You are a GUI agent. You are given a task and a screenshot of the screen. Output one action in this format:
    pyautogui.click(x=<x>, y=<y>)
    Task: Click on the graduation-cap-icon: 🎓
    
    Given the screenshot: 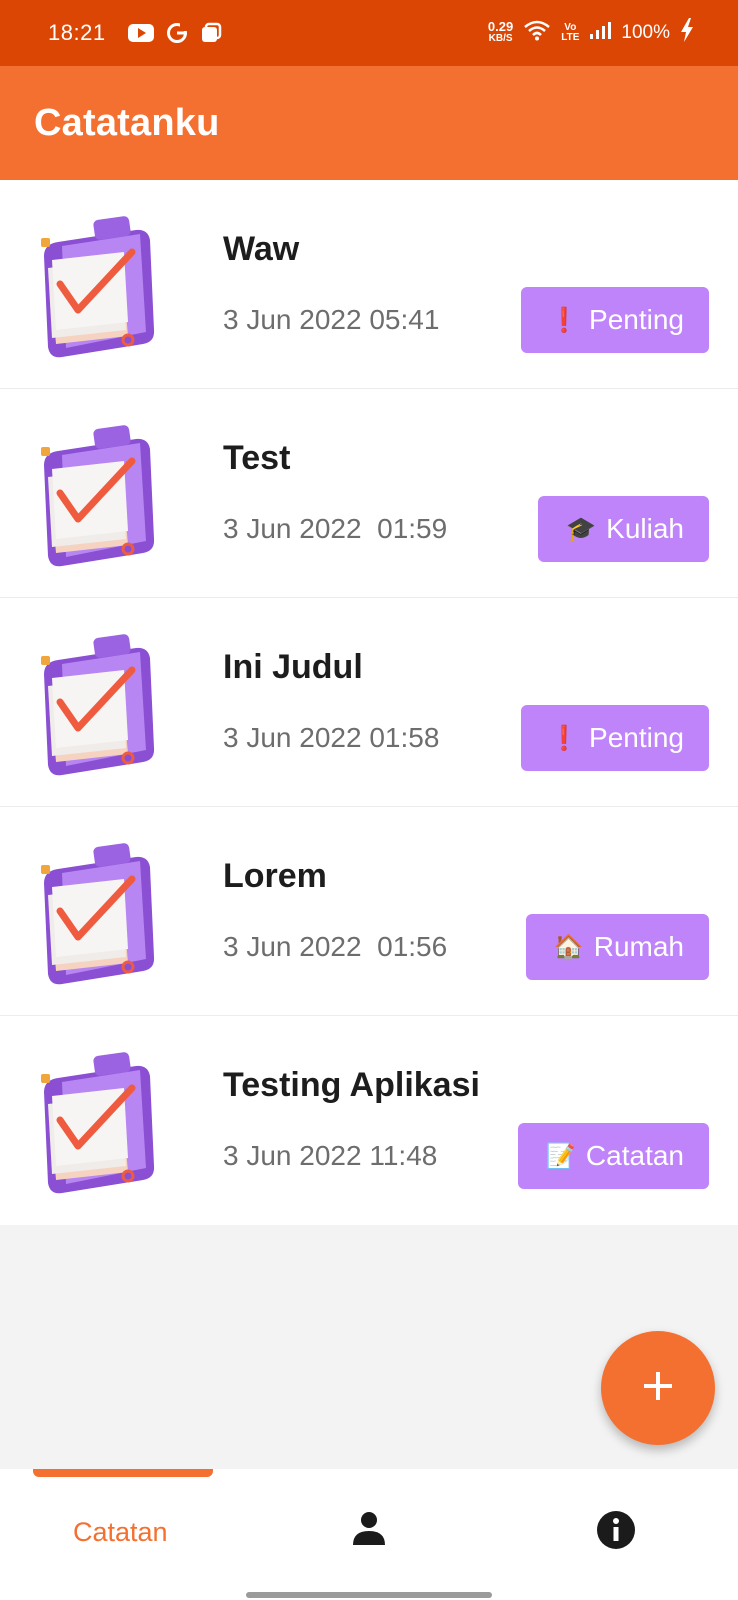 What is the action you would take?
    pyautogui.click(x=581, y=529)
    